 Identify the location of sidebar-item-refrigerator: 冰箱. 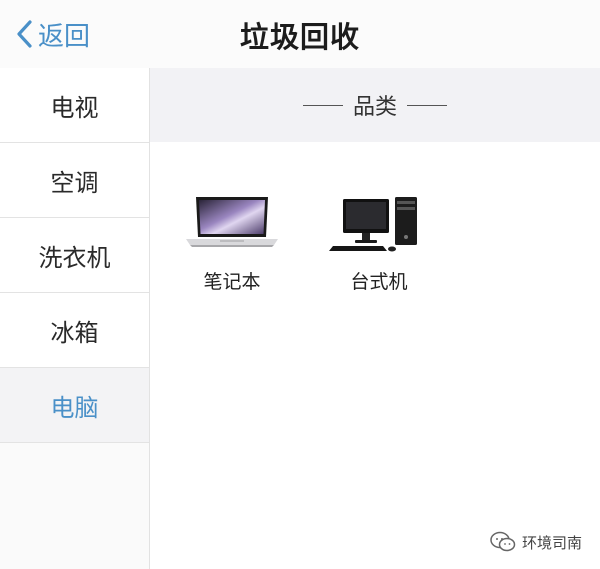
(74, 330).